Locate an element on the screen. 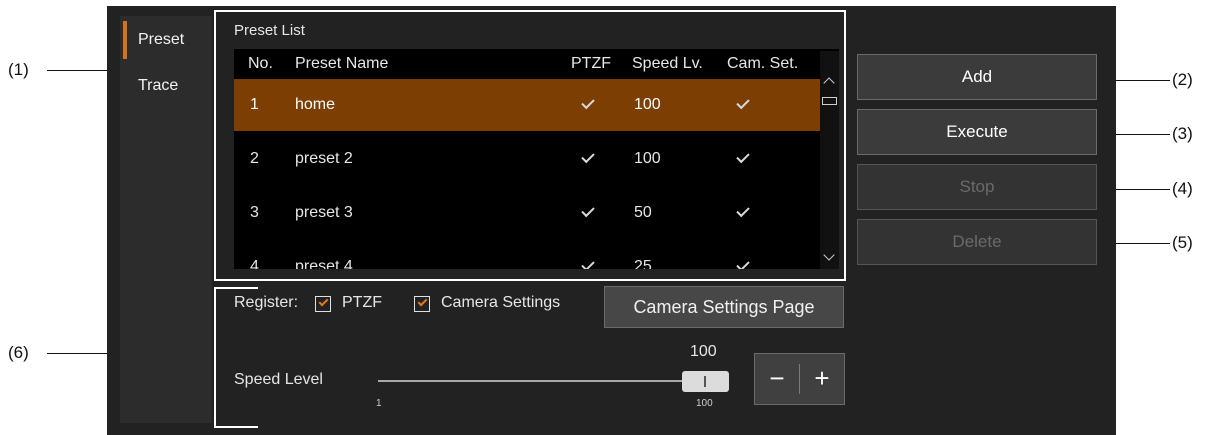  callout-4-label: (4) is located at coordinates (1182, 188).